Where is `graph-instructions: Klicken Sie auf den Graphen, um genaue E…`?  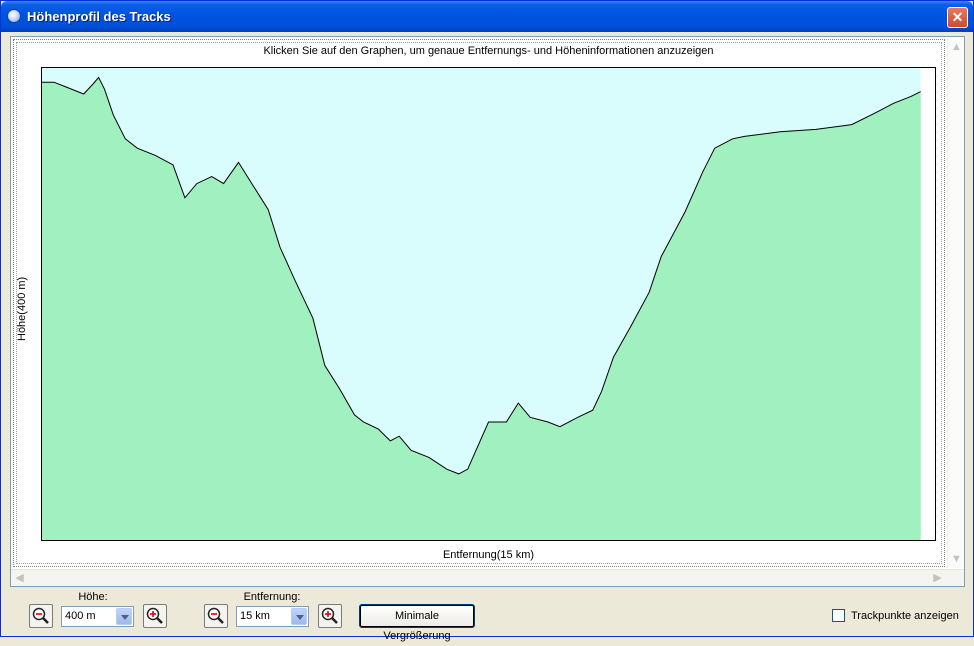 graph-instructions: Klicken Sie auf den Graphen, um genaue E… is located at coordinates (488, 51).